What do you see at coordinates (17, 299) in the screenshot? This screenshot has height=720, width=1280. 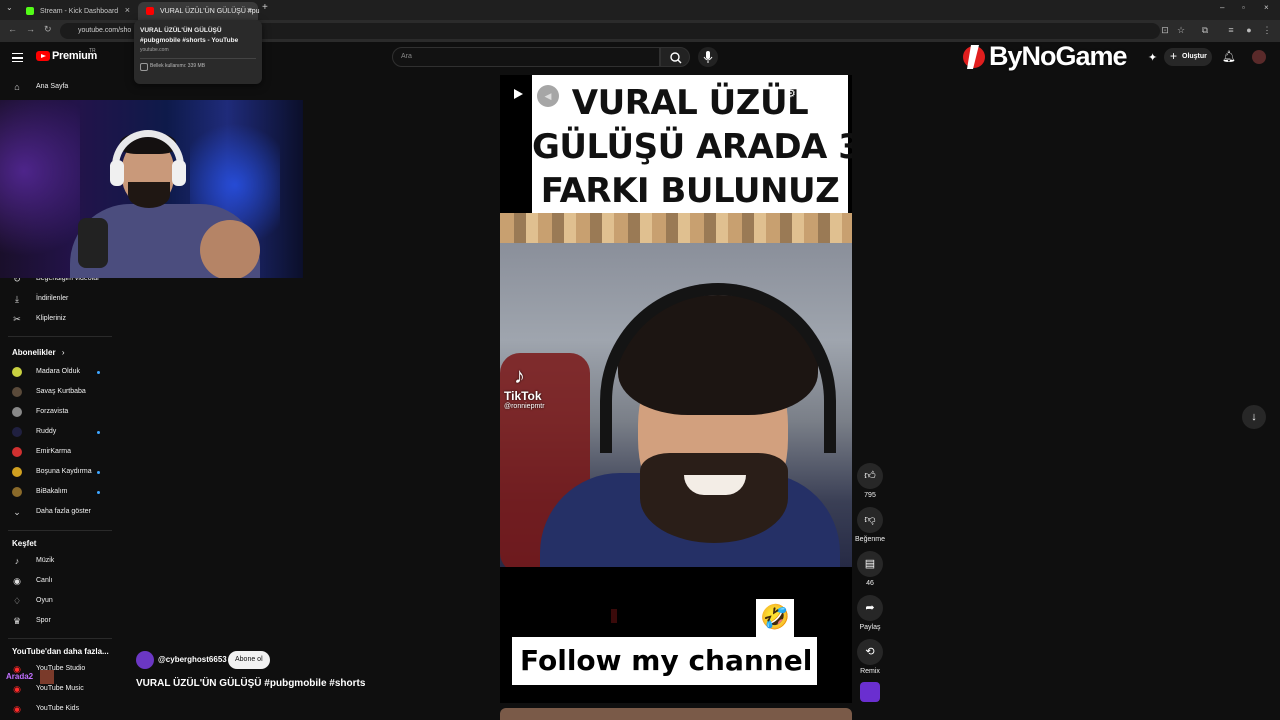 I see `download-icon: ⤓` at bounding box center [17, 299].